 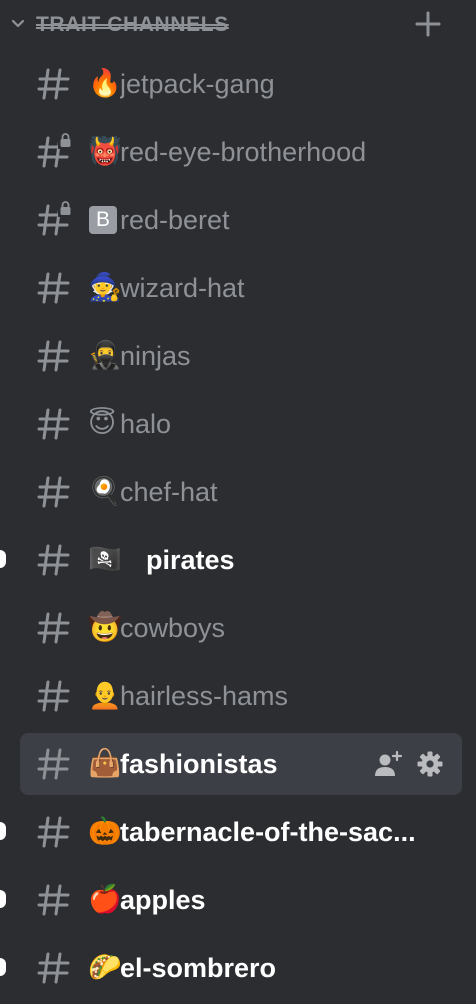 I want to click on channel-name: cowboys, so click(x=172, y=628).